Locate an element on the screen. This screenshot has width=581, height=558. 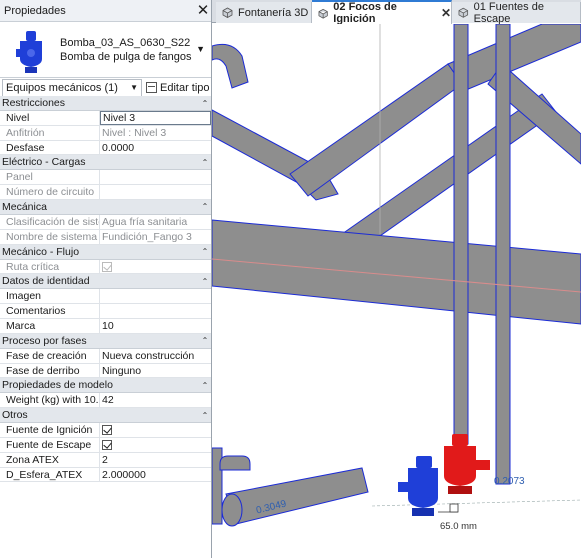
group-label: Datos de identidad is located at coordinates (46, 281).